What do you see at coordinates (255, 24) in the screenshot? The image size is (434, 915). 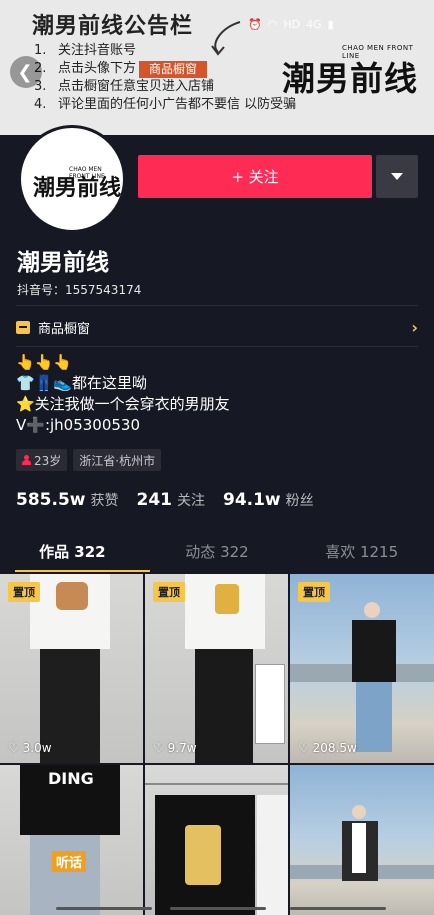 I see `alarm-icon: ⏰` at bounding box center [255, 24].